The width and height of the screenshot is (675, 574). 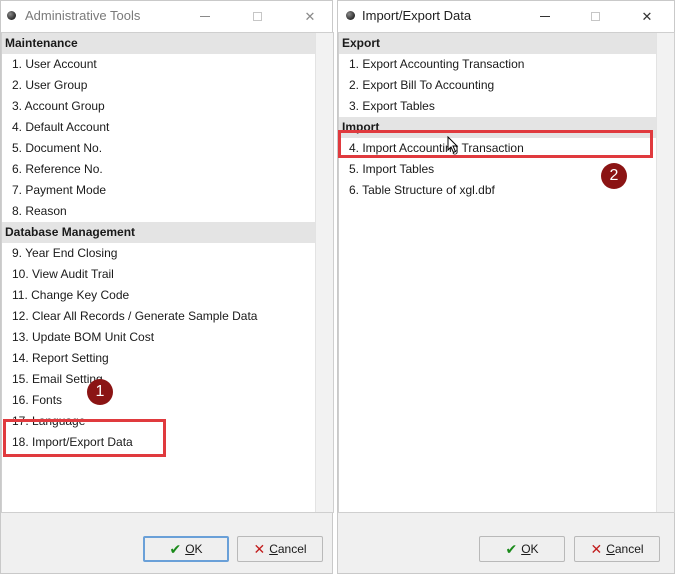 What do you see at coordinates (167, 421) in the screenshot?
I see `list-item-language: 17. Language` at bounding box center [167, 421].